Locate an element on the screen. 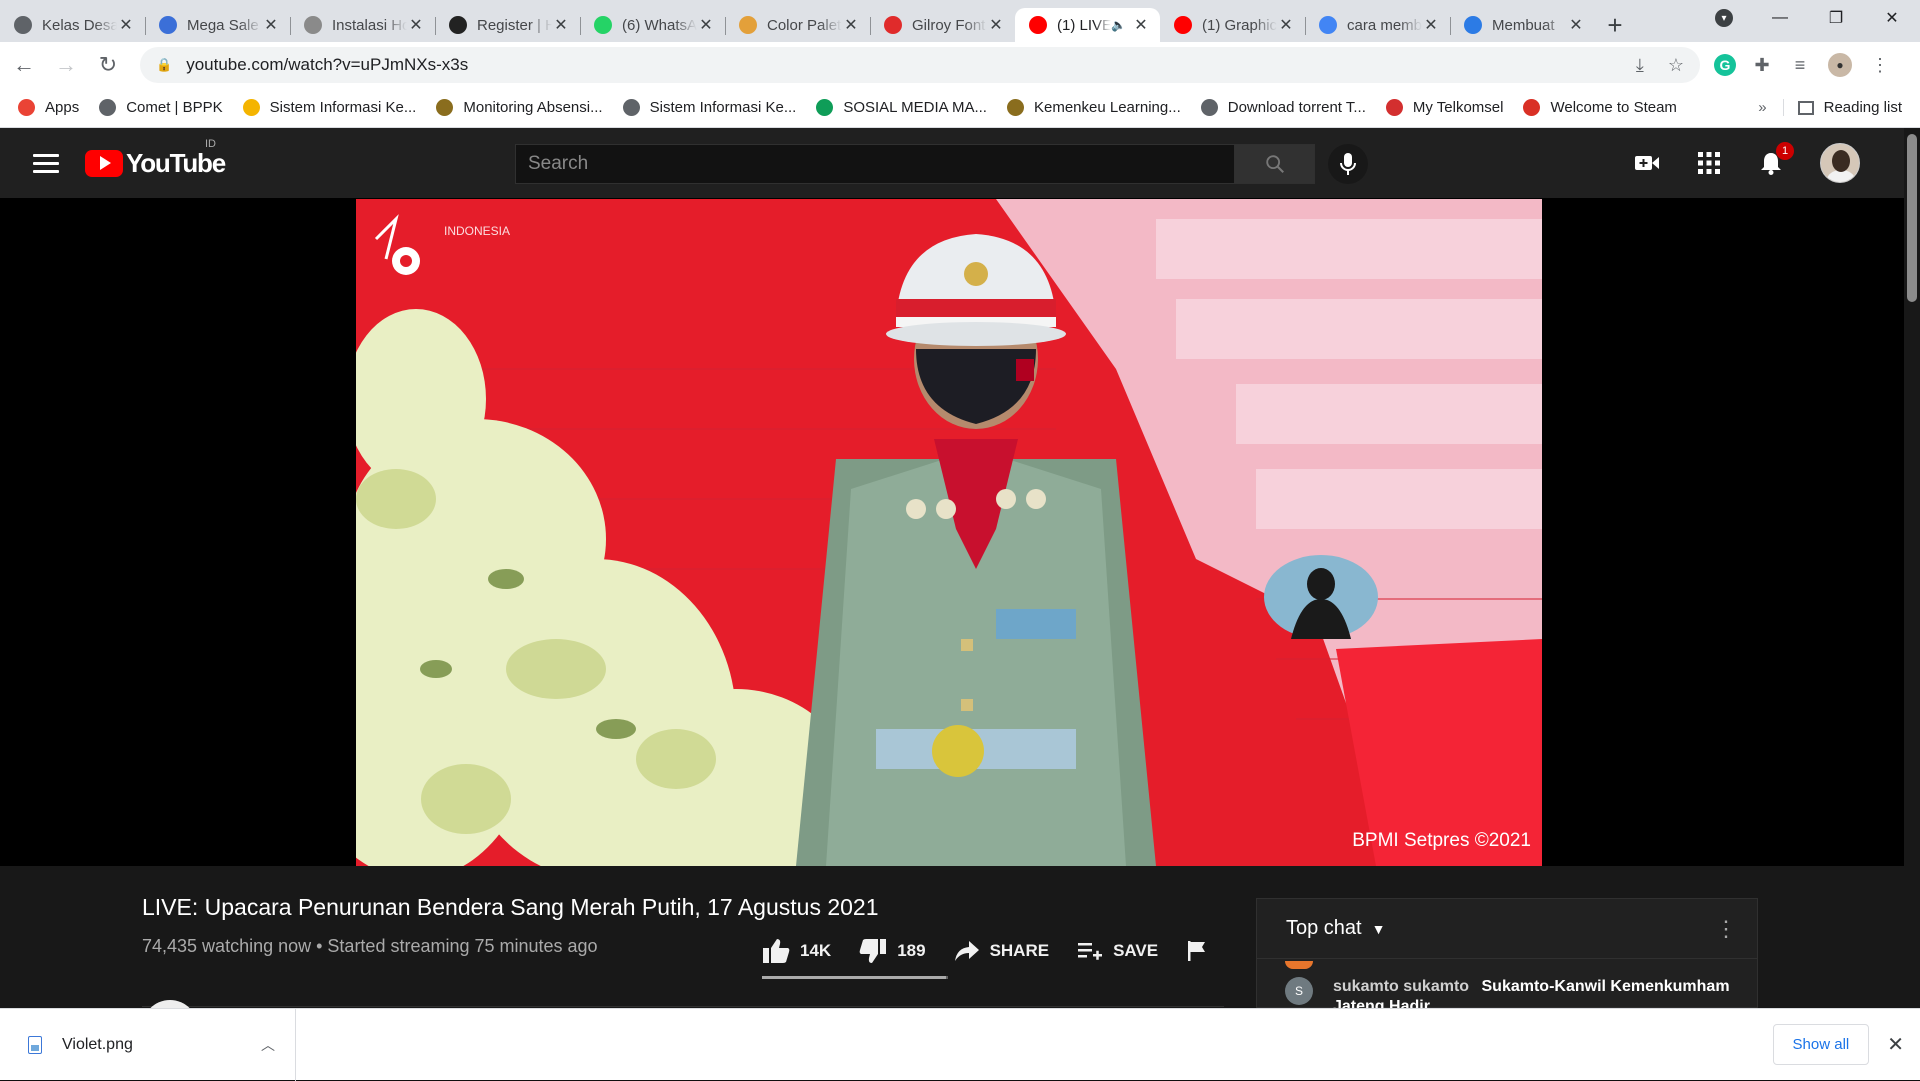 This screenshot has height=1081, width=1920. share-button: SHARE is located at coordinates (1002, 951).